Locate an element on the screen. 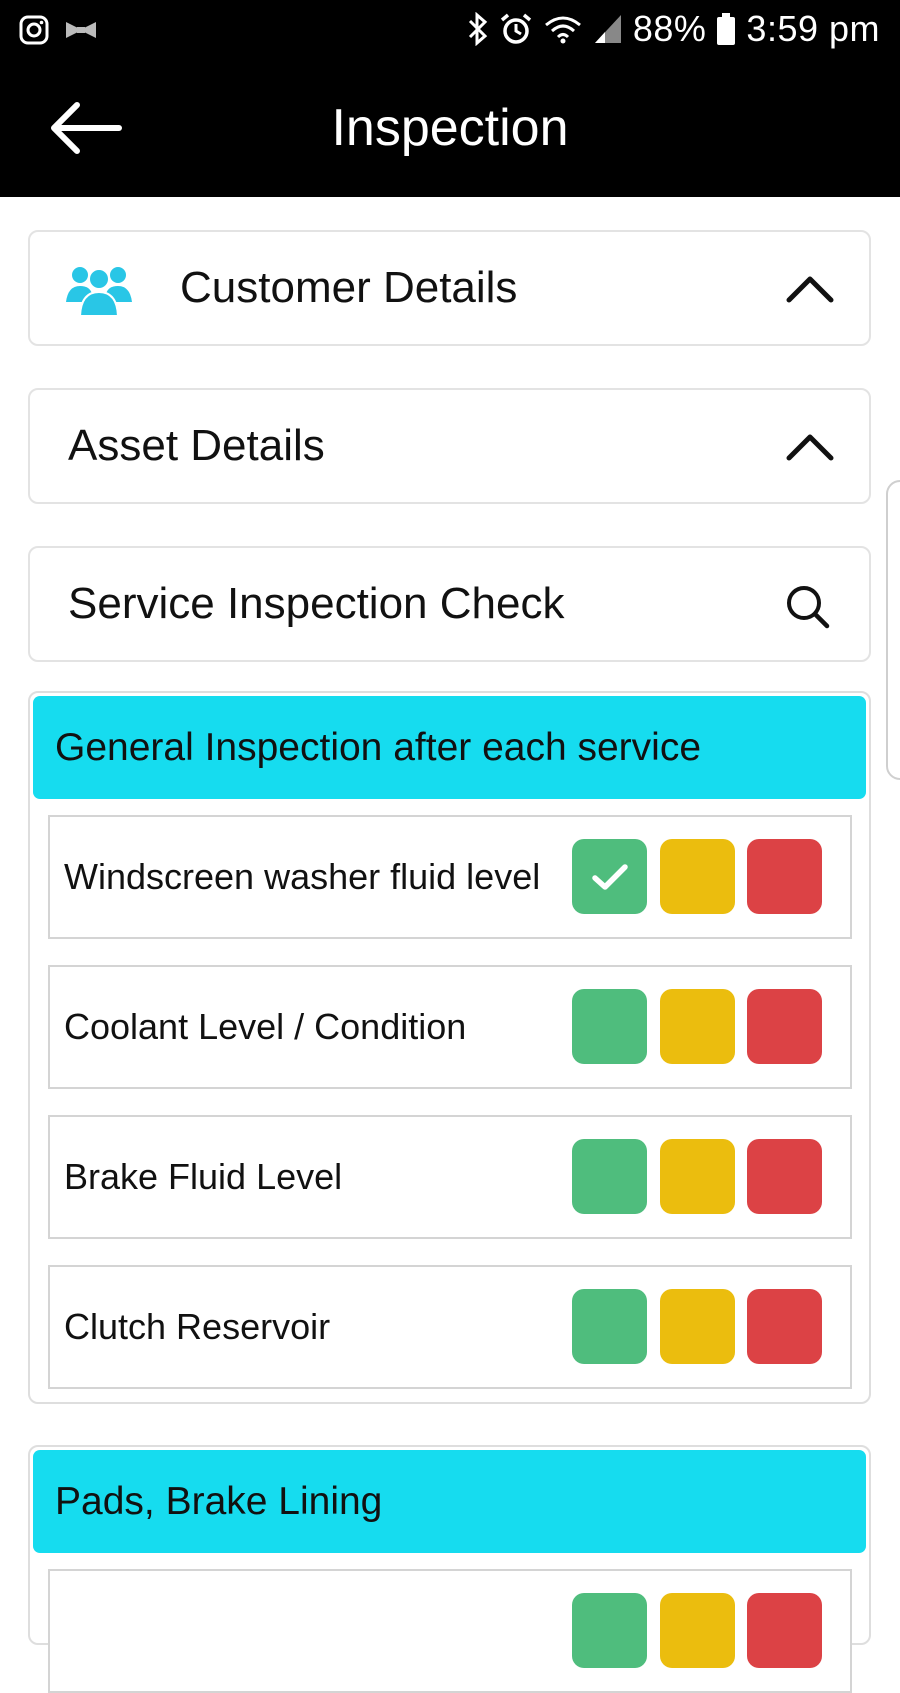 The image size is (900, 1693). section-header: General Inspection after each service is located at coordinates (449, 747).